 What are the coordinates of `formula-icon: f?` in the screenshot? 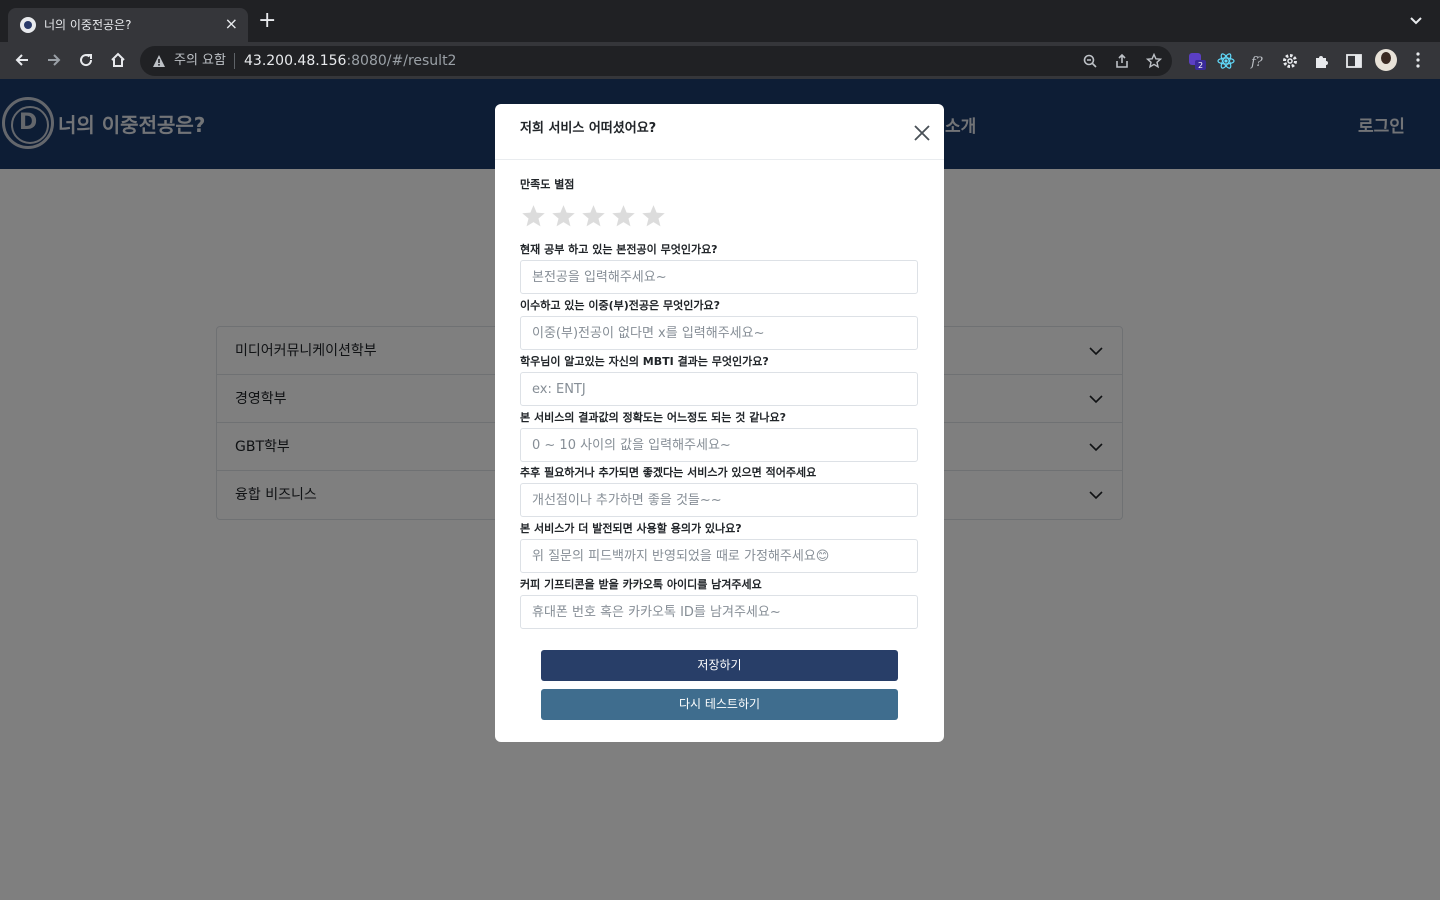 It's located at (1258, 61).